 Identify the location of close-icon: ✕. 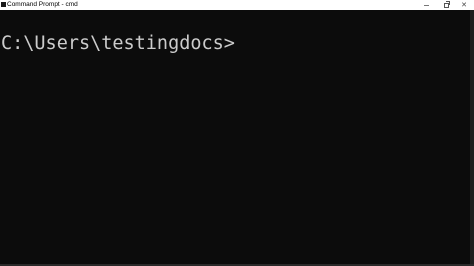
(464, 5).